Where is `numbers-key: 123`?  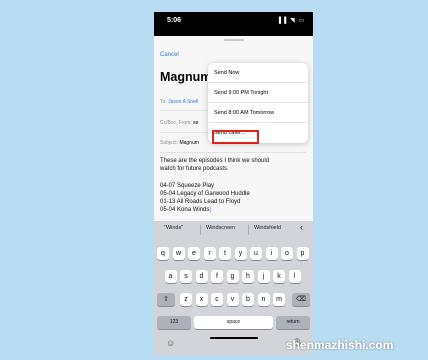
numbers-key: 123 is located at coordinates (174, 322).